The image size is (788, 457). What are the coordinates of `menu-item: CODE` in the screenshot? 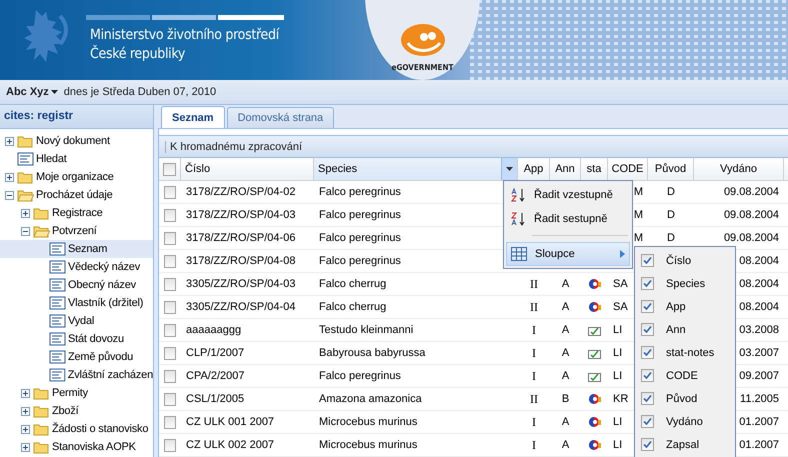 It's located at (685, 375).